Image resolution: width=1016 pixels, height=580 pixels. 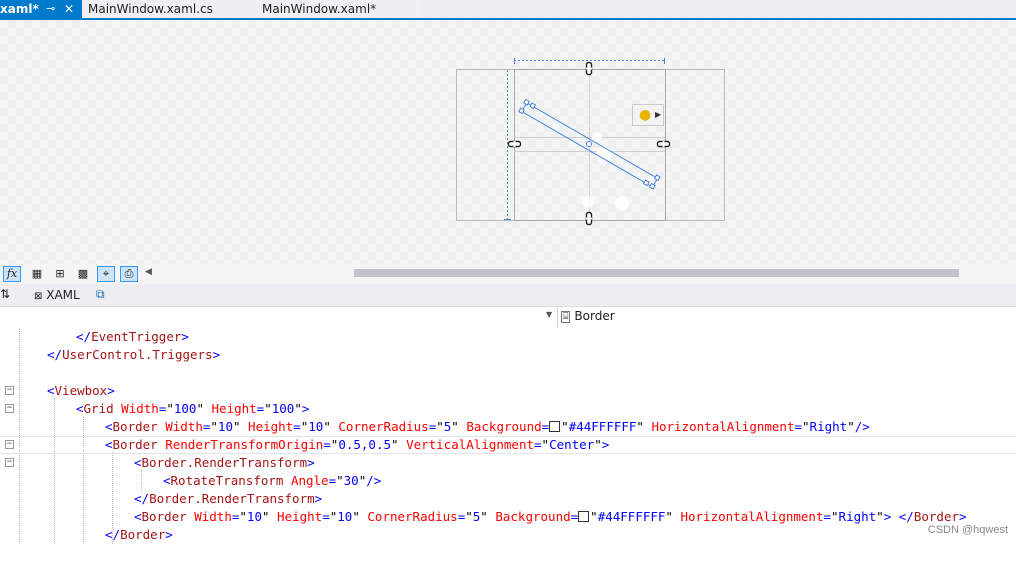 What do you see at coordinates (19, 9) in the screenshot?
I see `tab-label: xaml*` at bounding box center [19, 9].